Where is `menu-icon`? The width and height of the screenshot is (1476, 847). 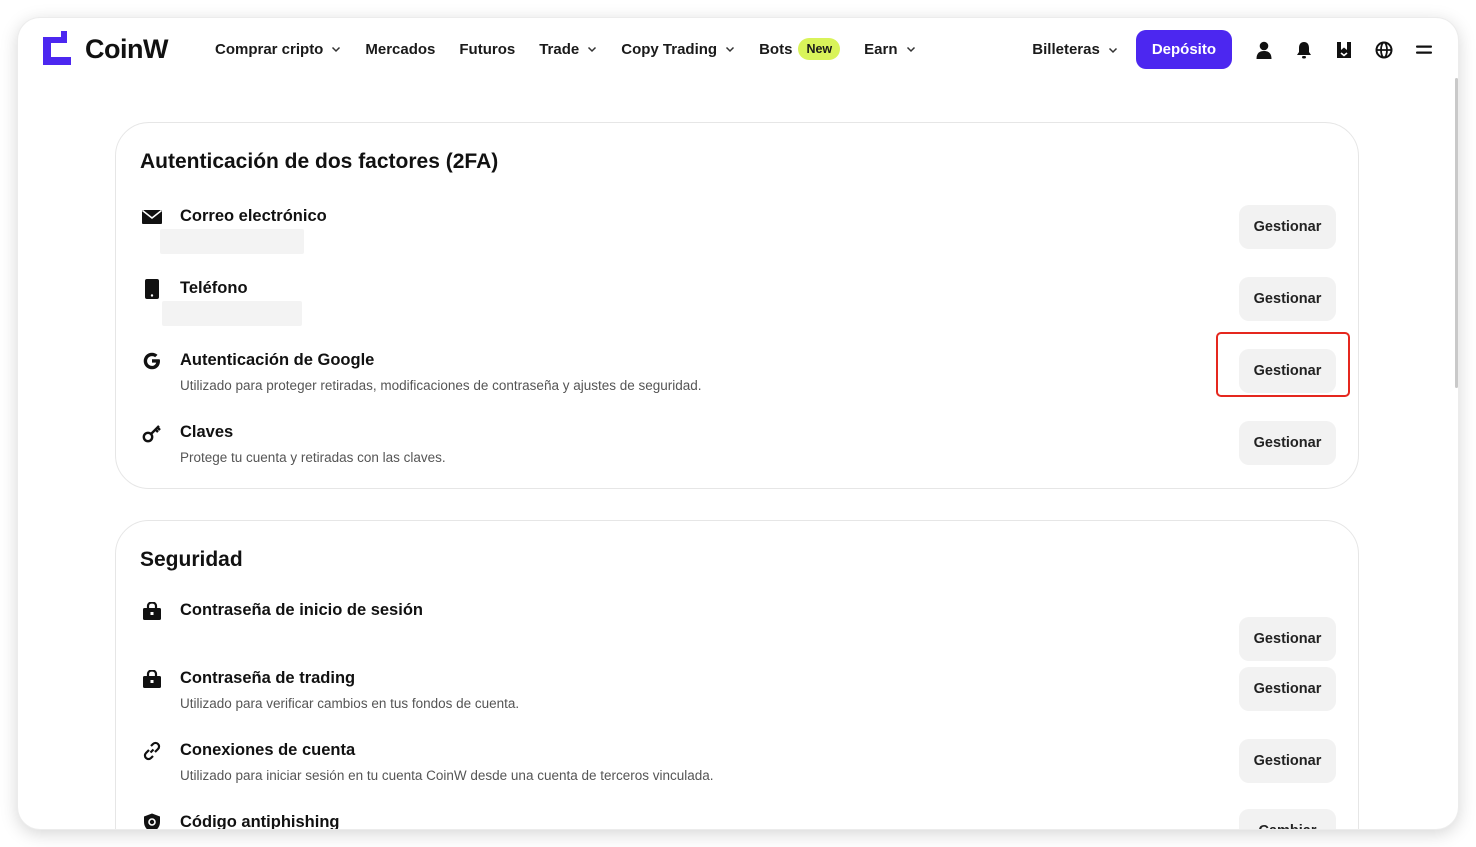 menu-icon is located at coordinates (1424, 50).